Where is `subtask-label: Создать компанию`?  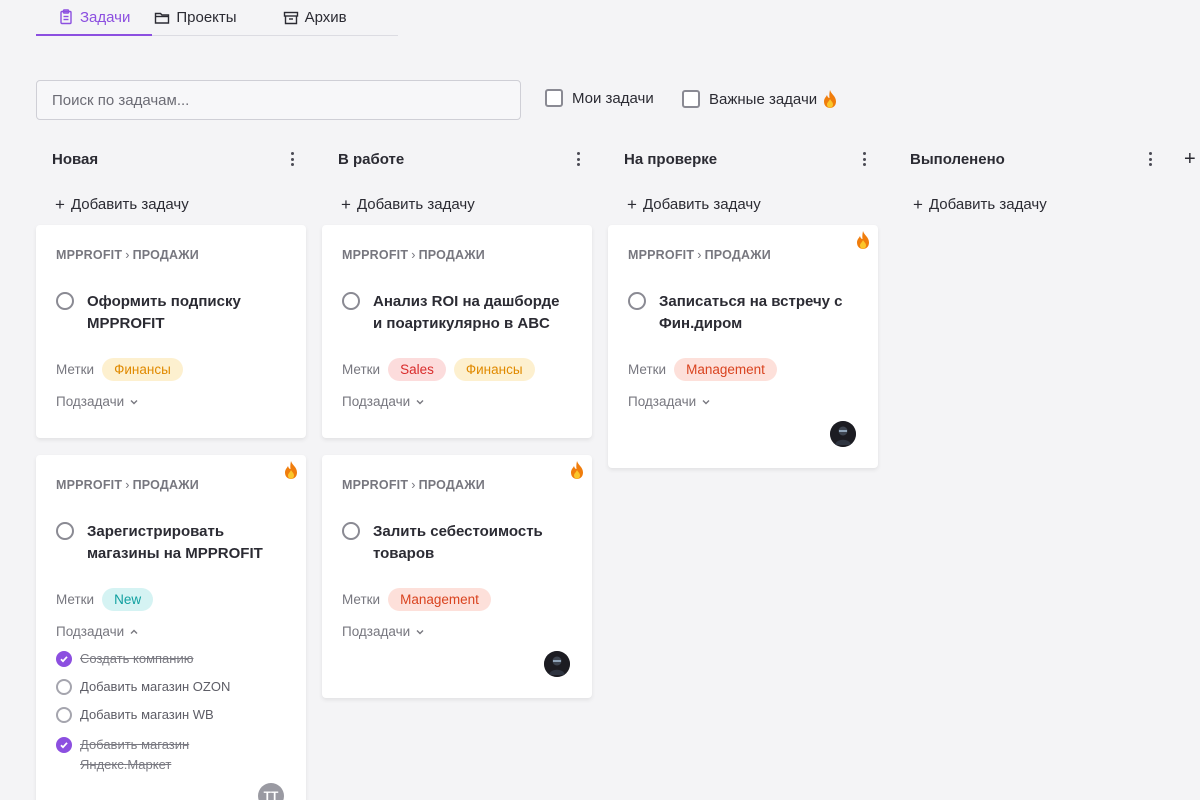
subtask-label: Создать компанию is located at coordinates (137, 658).